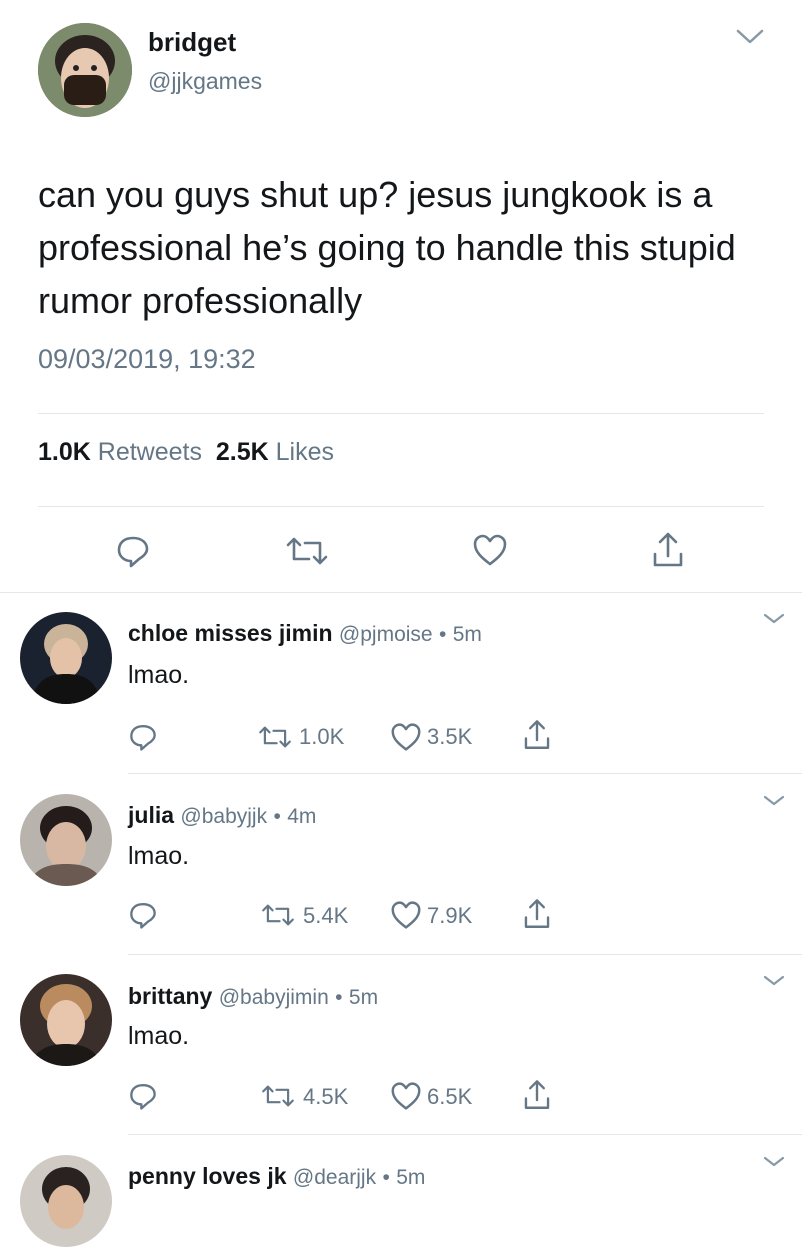 The image size is (802, 1247). I want to click on like-count: 7.9K, so click(450, 915).